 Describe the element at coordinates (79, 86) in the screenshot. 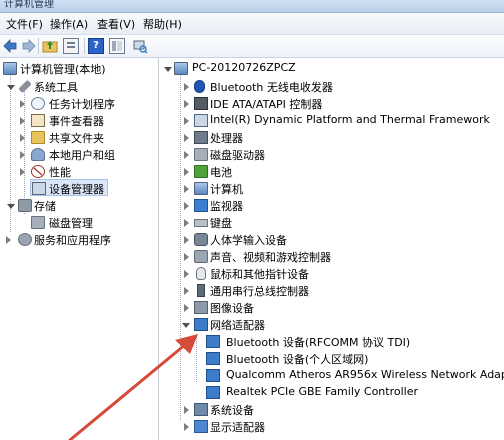

I see `tree-item-system-tools: 系统工具` at that location.